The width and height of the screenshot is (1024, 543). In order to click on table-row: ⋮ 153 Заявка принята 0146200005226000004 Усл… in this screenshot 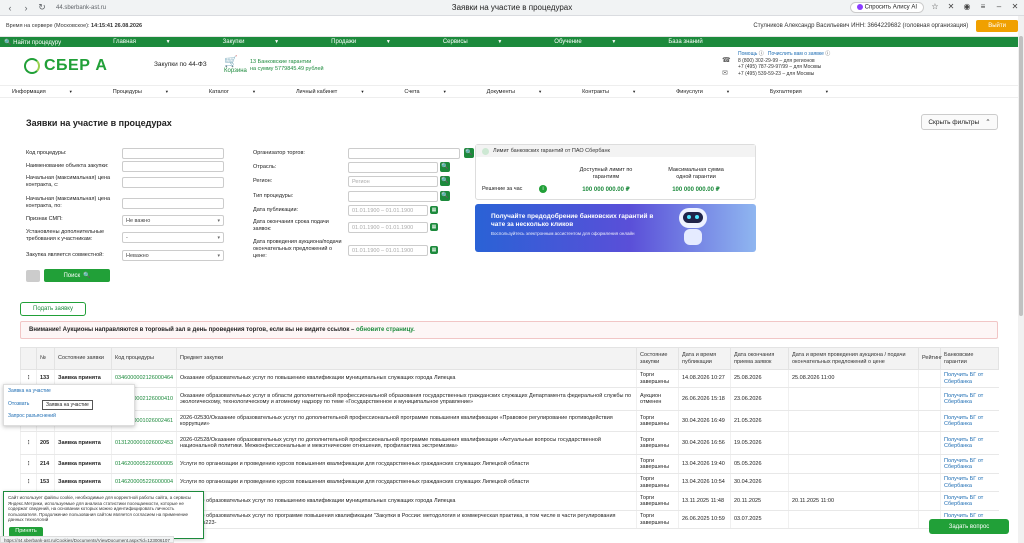, I will do `click(509, 482)`.